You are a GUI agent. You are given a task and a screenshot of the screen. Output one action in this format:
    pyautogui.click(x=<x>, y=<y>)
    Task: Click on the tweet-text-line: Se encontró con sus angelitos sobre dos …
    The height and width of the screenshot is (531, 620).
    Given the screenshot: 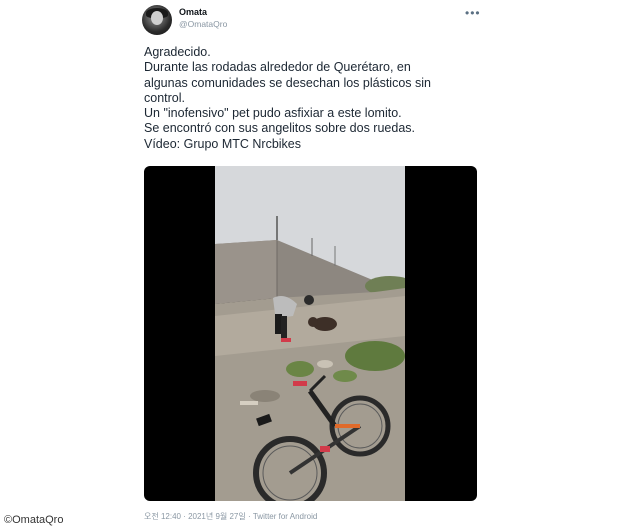 What is the action you would take?
    pyautogui.click(x=280, y=128)
    